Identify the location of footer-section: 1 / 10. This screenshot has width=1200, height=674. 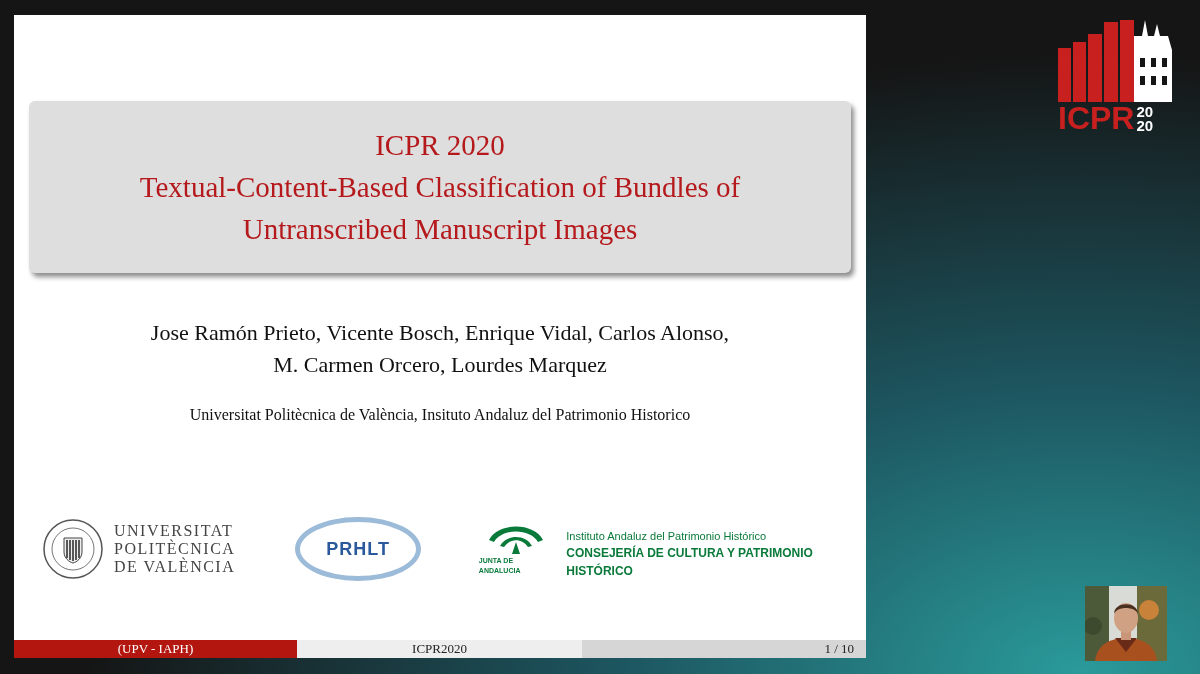
(724, 649).